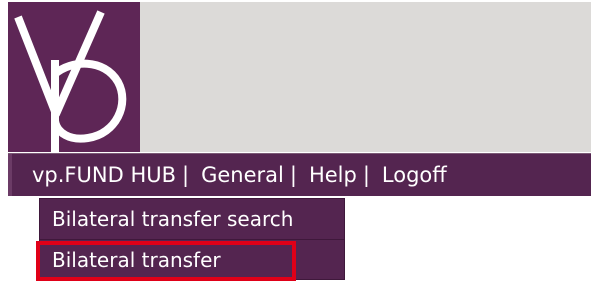 The width and height of the screenshot is (591, 282). I want to click on nav-item-vp-fund-hub: vp.FUND HUB, so click(104, 175).